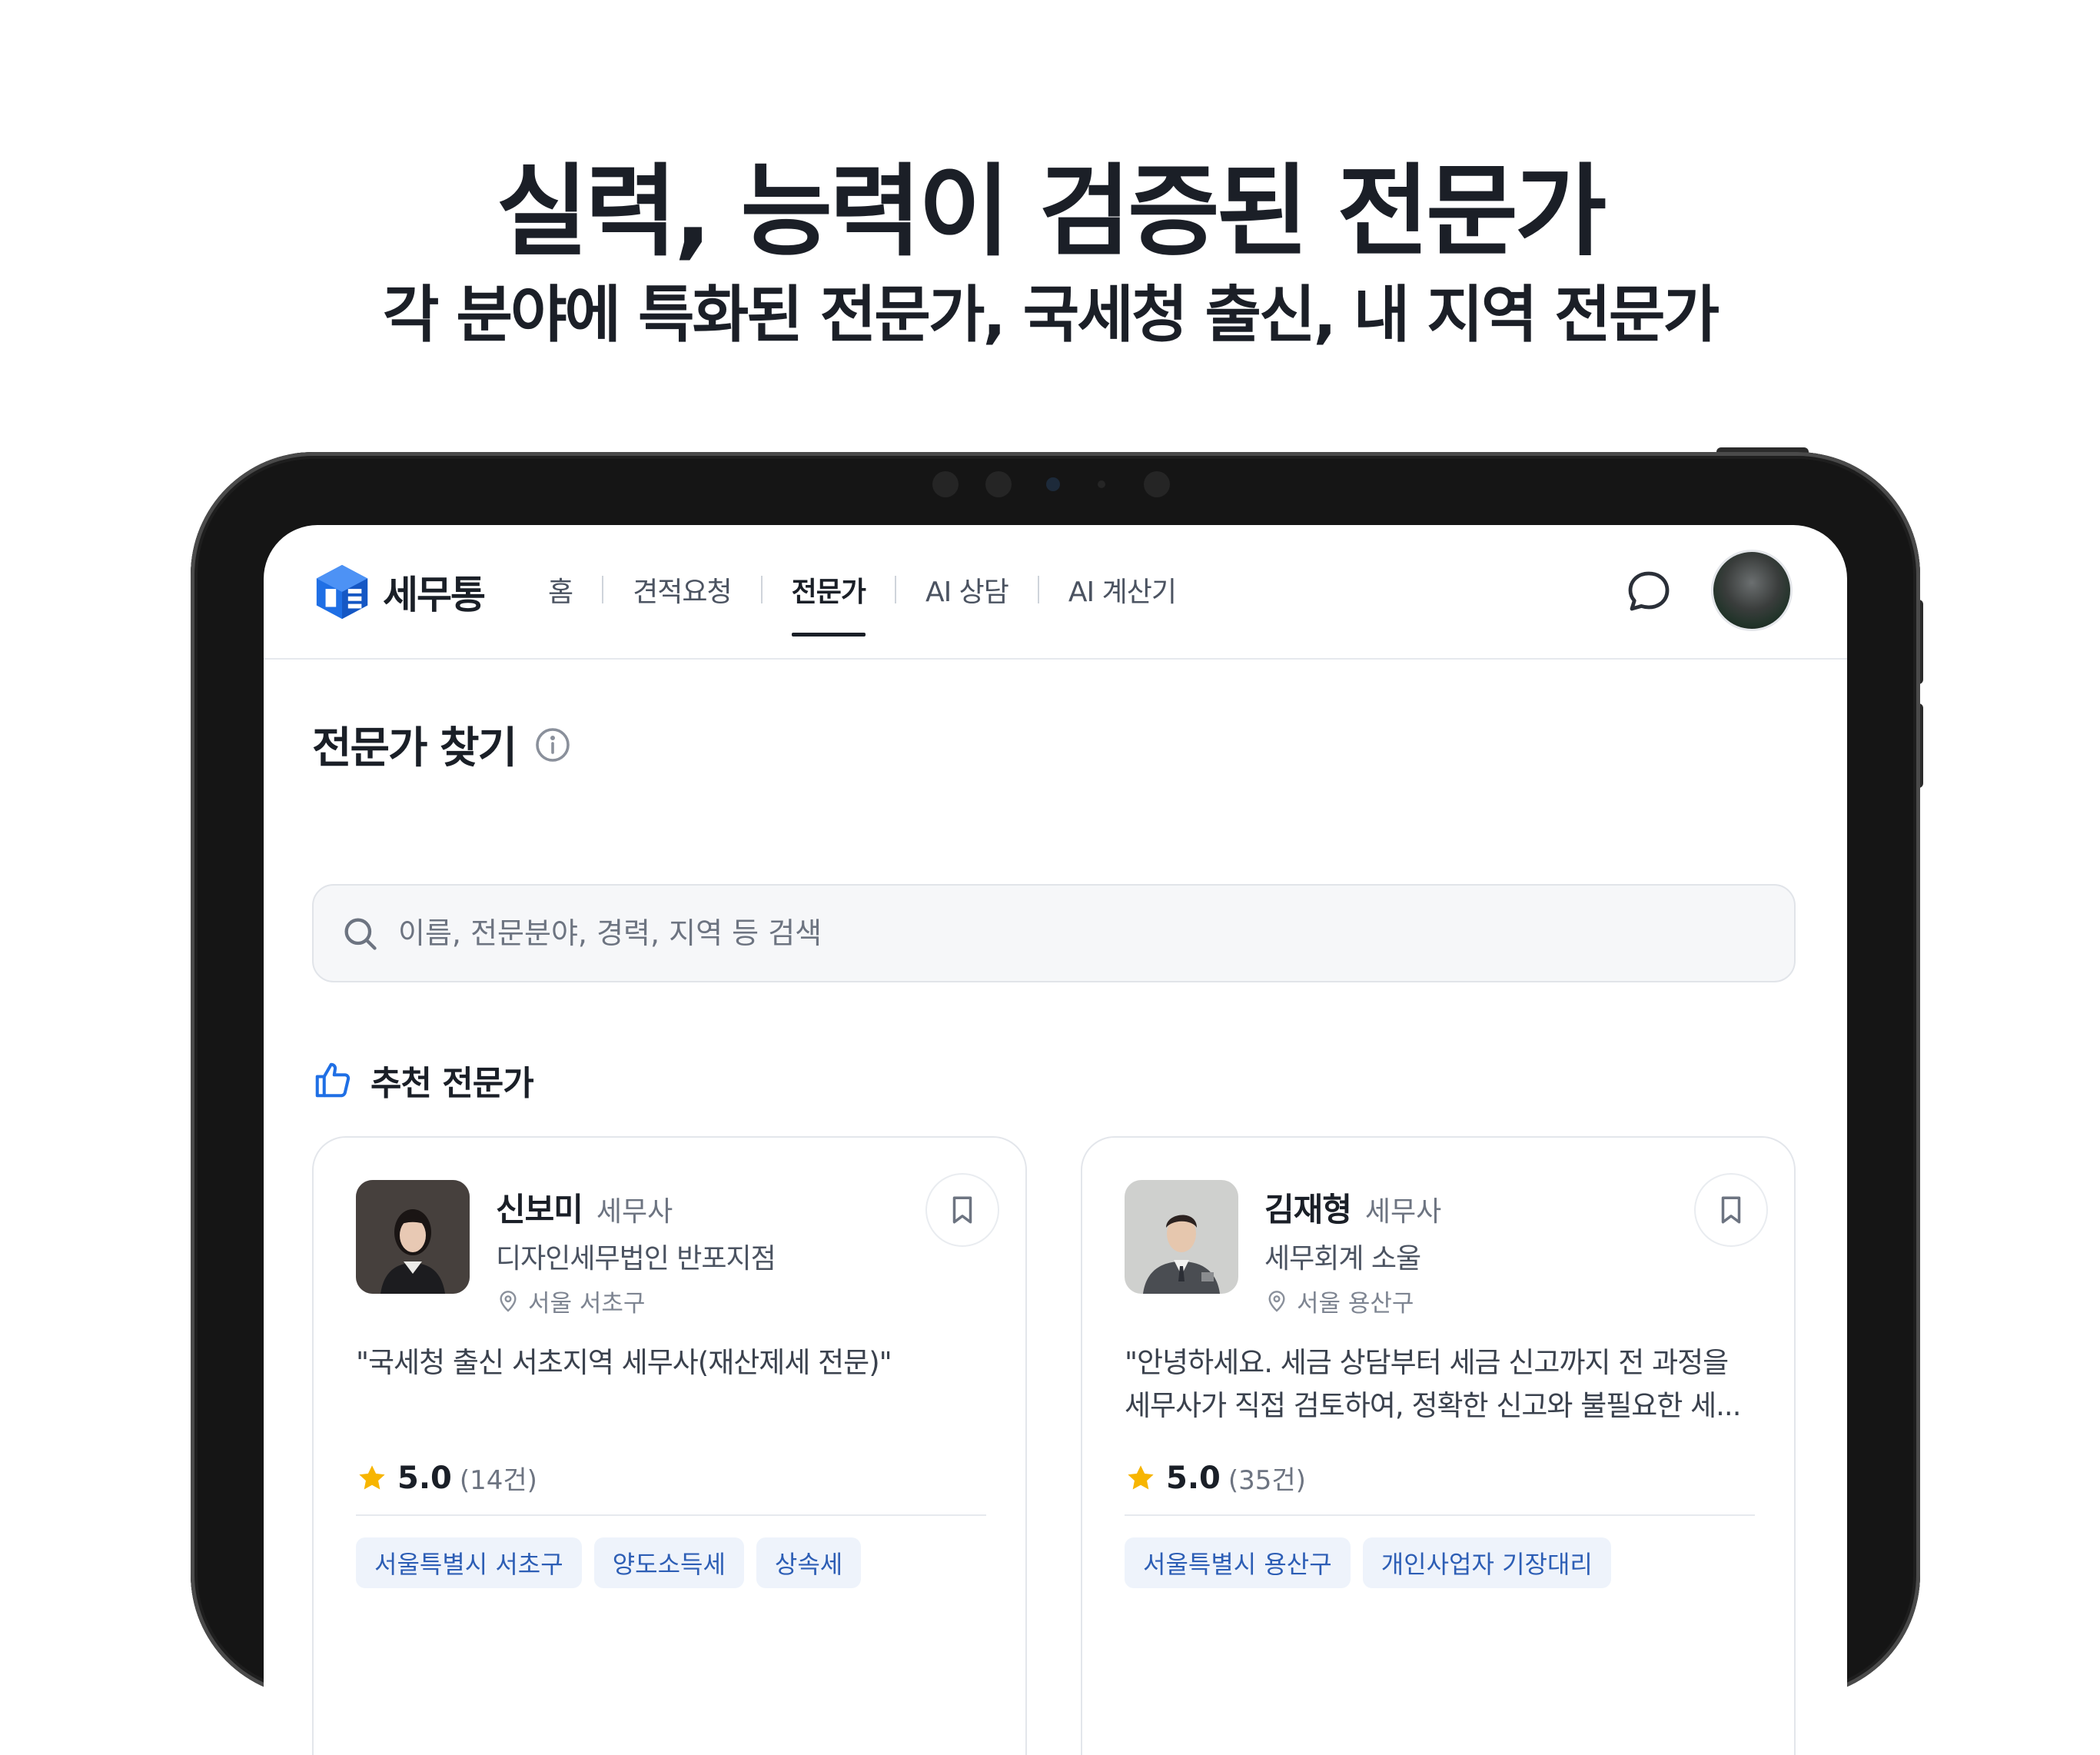 The image size is (2100, 1755). What do you see at coordinates (682, 590) in the screenshot?
I see `nav-quote-request: 견적요청` at bounding box center [682, 590].